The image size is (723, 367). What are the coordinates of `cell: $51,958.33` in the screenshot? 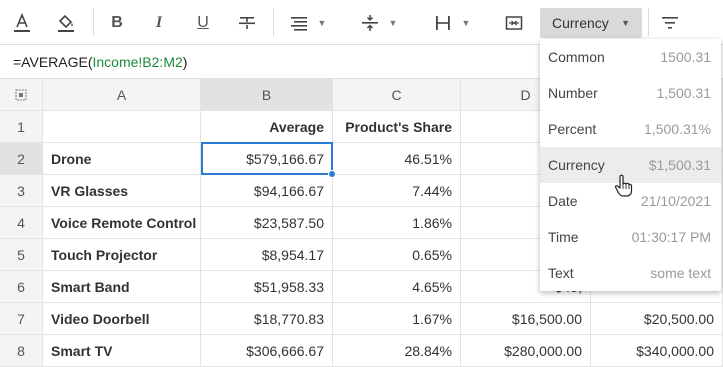 It's located at (267, 287).